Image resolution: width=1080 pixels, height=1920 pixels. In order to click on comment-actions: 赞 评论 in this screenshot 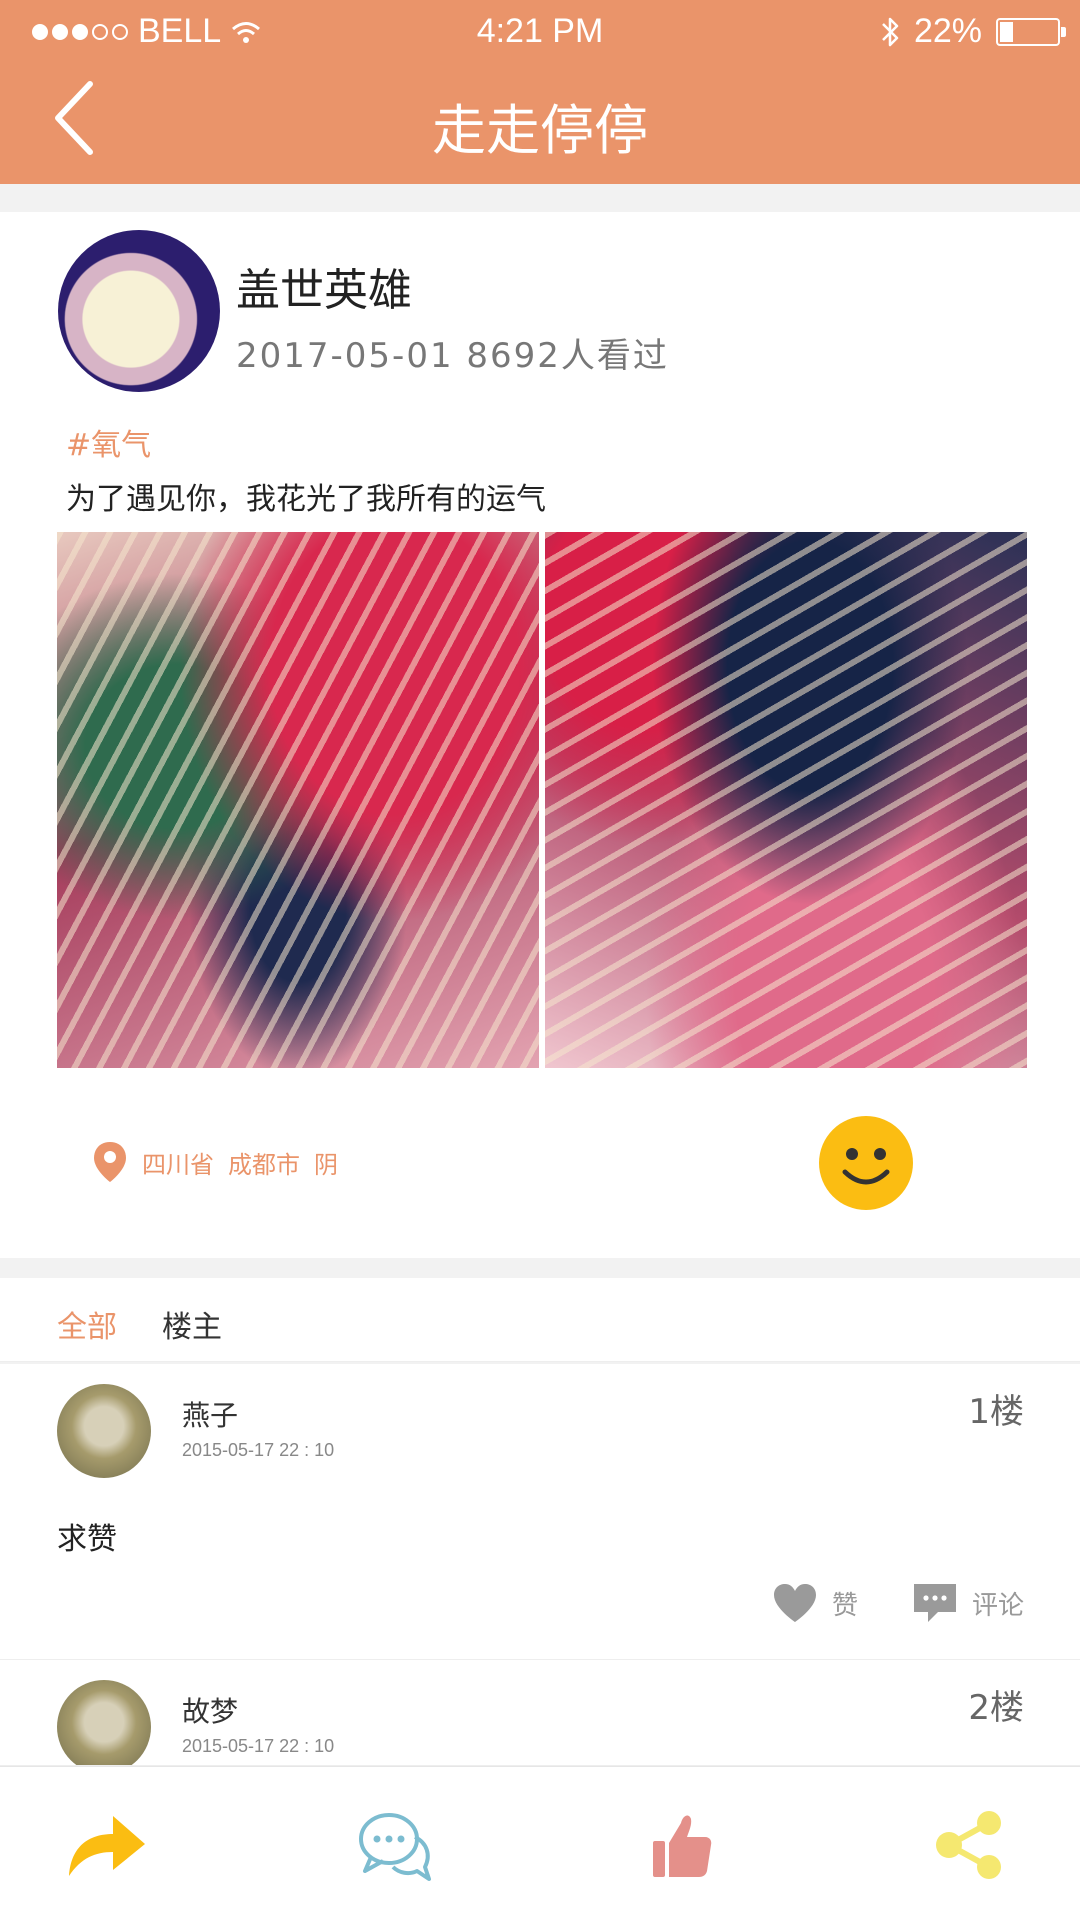, I will do `click(898, 1603)`.